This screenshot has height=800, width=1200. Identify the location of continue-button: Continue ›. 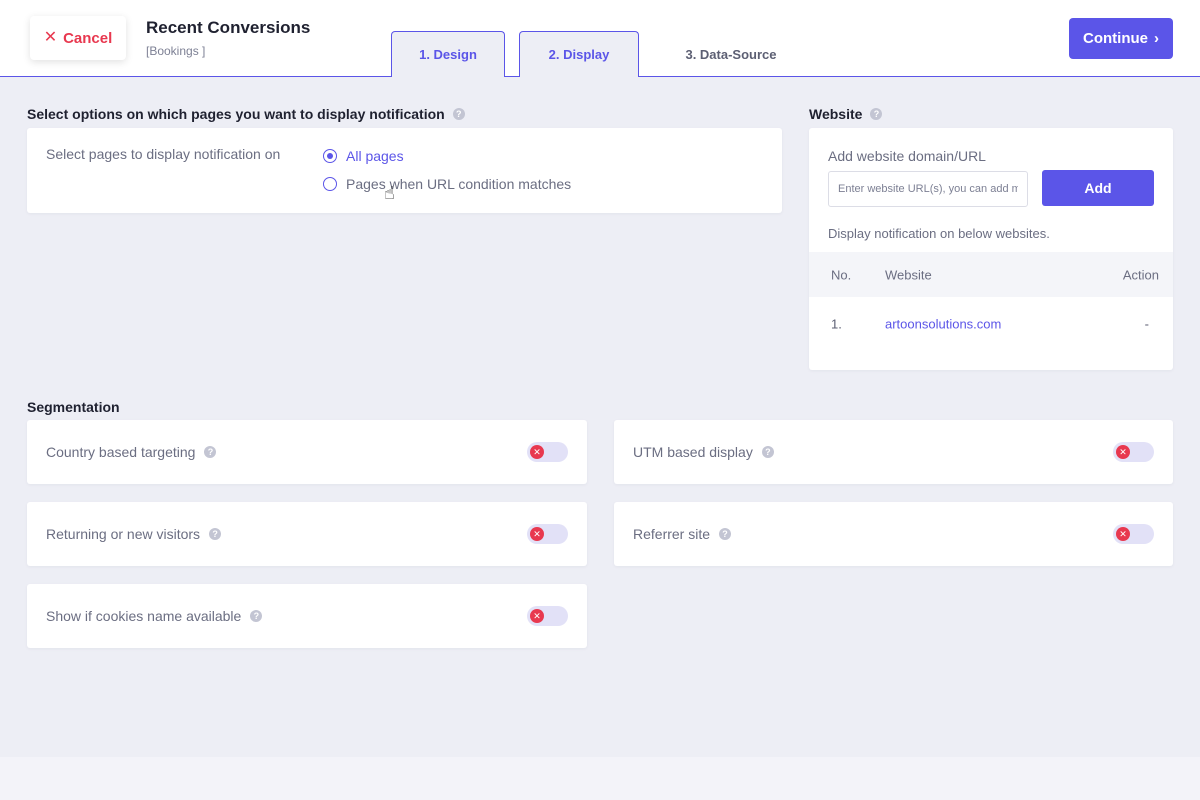
(1121, 38).